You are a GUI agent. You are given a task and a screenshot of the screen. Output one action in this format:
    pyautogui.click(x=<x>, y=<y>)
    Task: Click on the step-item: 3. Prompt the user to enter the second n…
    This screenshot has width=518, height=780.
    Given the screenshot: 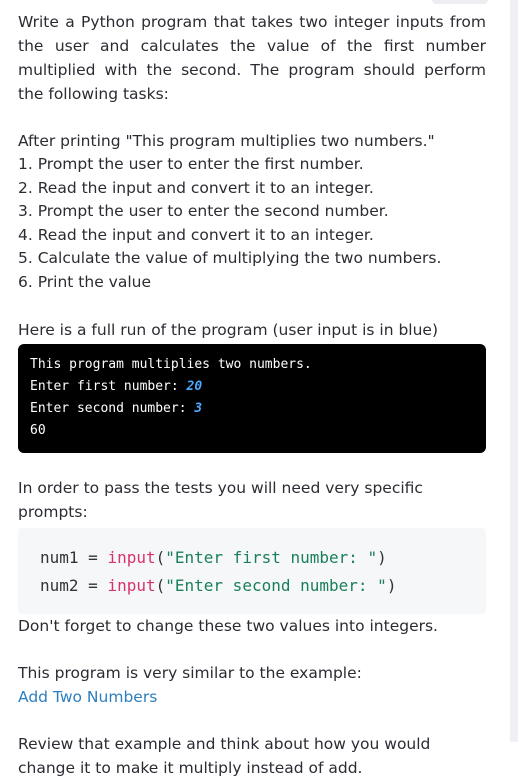 What is the action you would take?
    pyautogui.click(x=203, y=211)
    